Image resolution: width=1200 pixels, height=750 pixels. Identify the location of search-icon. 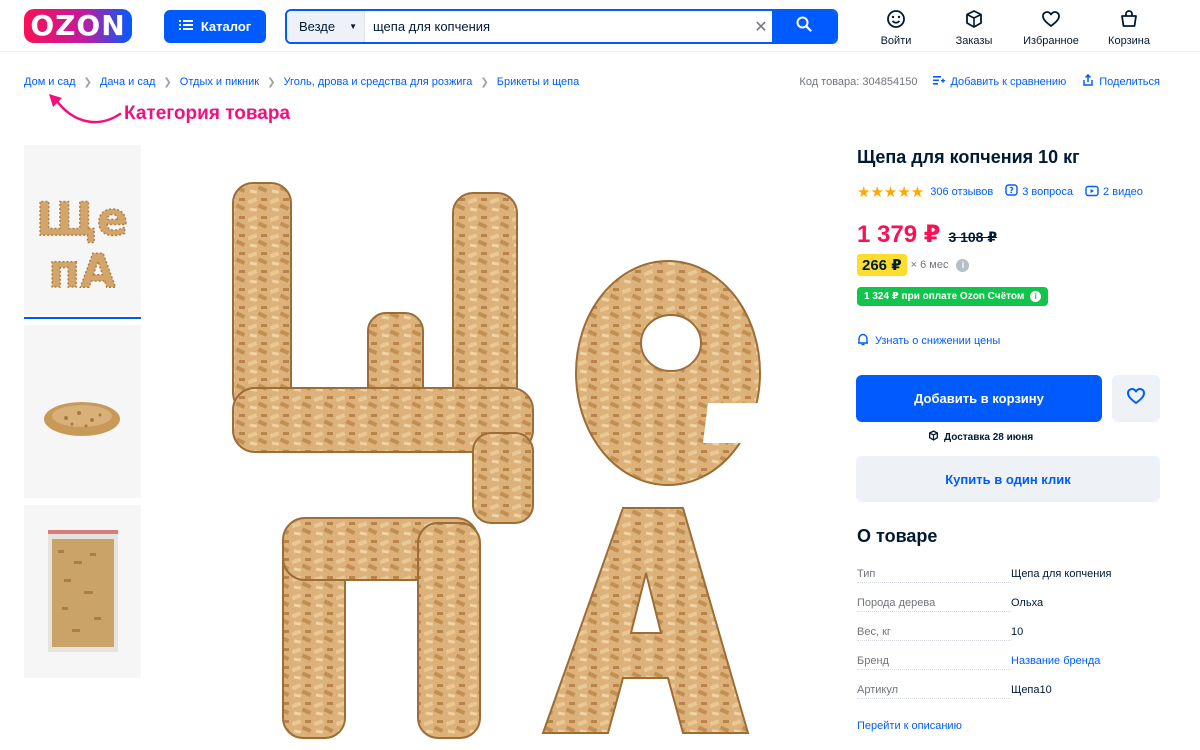
(804, 26).